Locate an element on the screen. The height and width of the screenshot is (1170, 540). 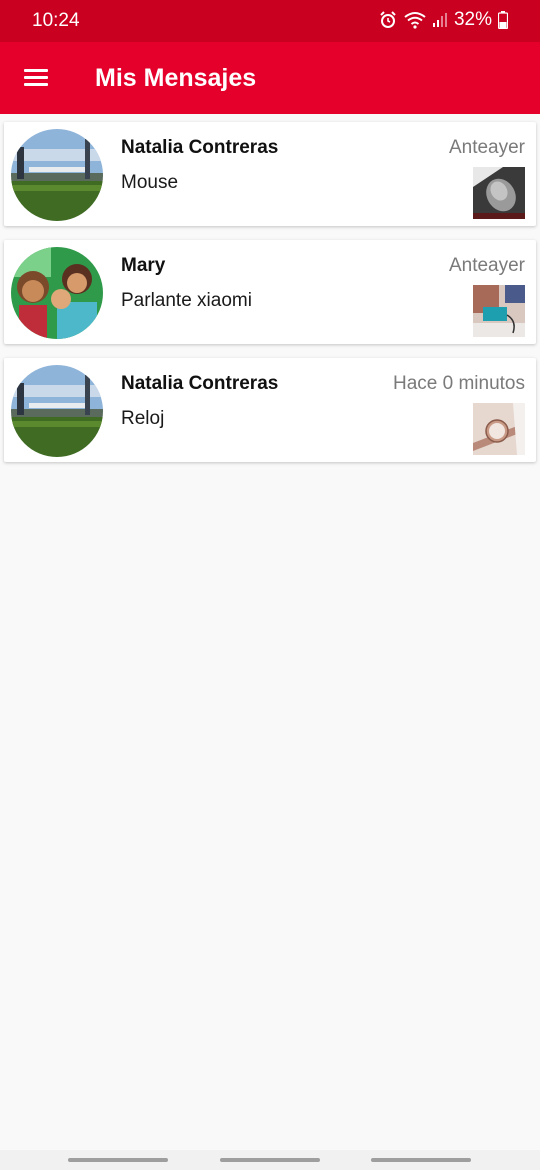
status-time: 10:24 is located at coordinates (56, 20).